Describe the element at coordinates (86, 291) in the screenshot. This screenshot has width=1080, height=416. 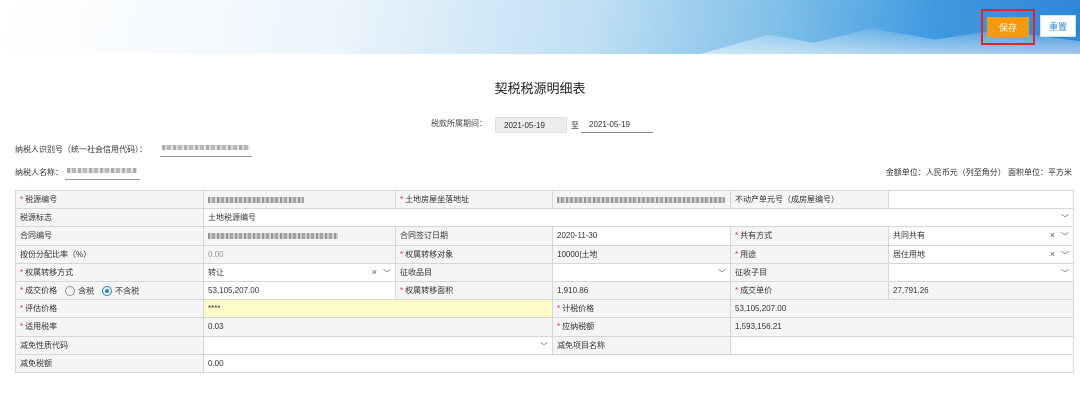
I see `radio-tax-included-label: 含税` at that location.